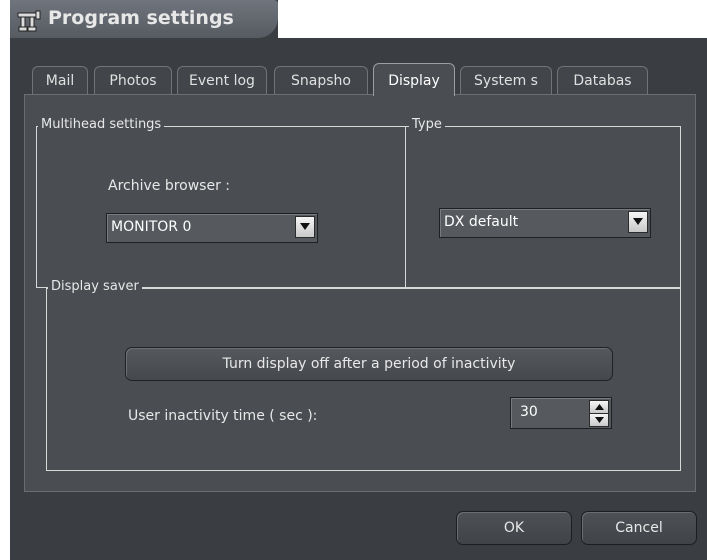  I want to click on inactivity-time-value: 30, so click(529, 412).